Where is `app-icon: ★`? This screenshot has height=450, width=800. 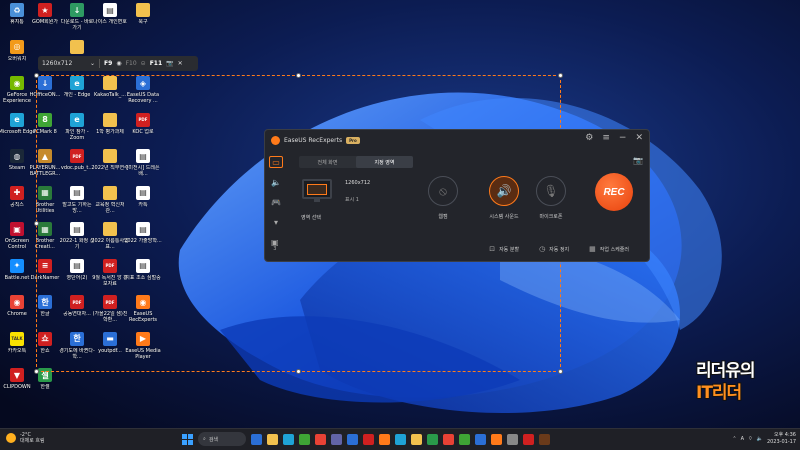
app-icon: ★ is located at coordinates (45, 10).